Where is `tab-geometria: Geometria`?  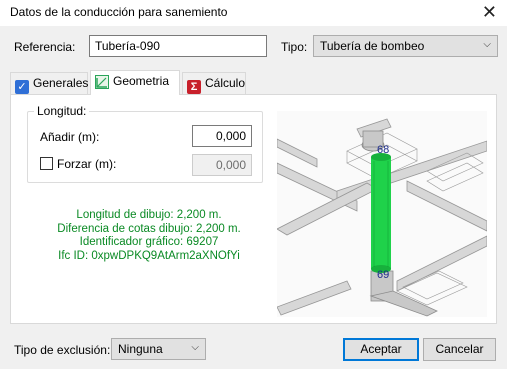
tab-geometria: Geometria is located at coordinates (135, 82).